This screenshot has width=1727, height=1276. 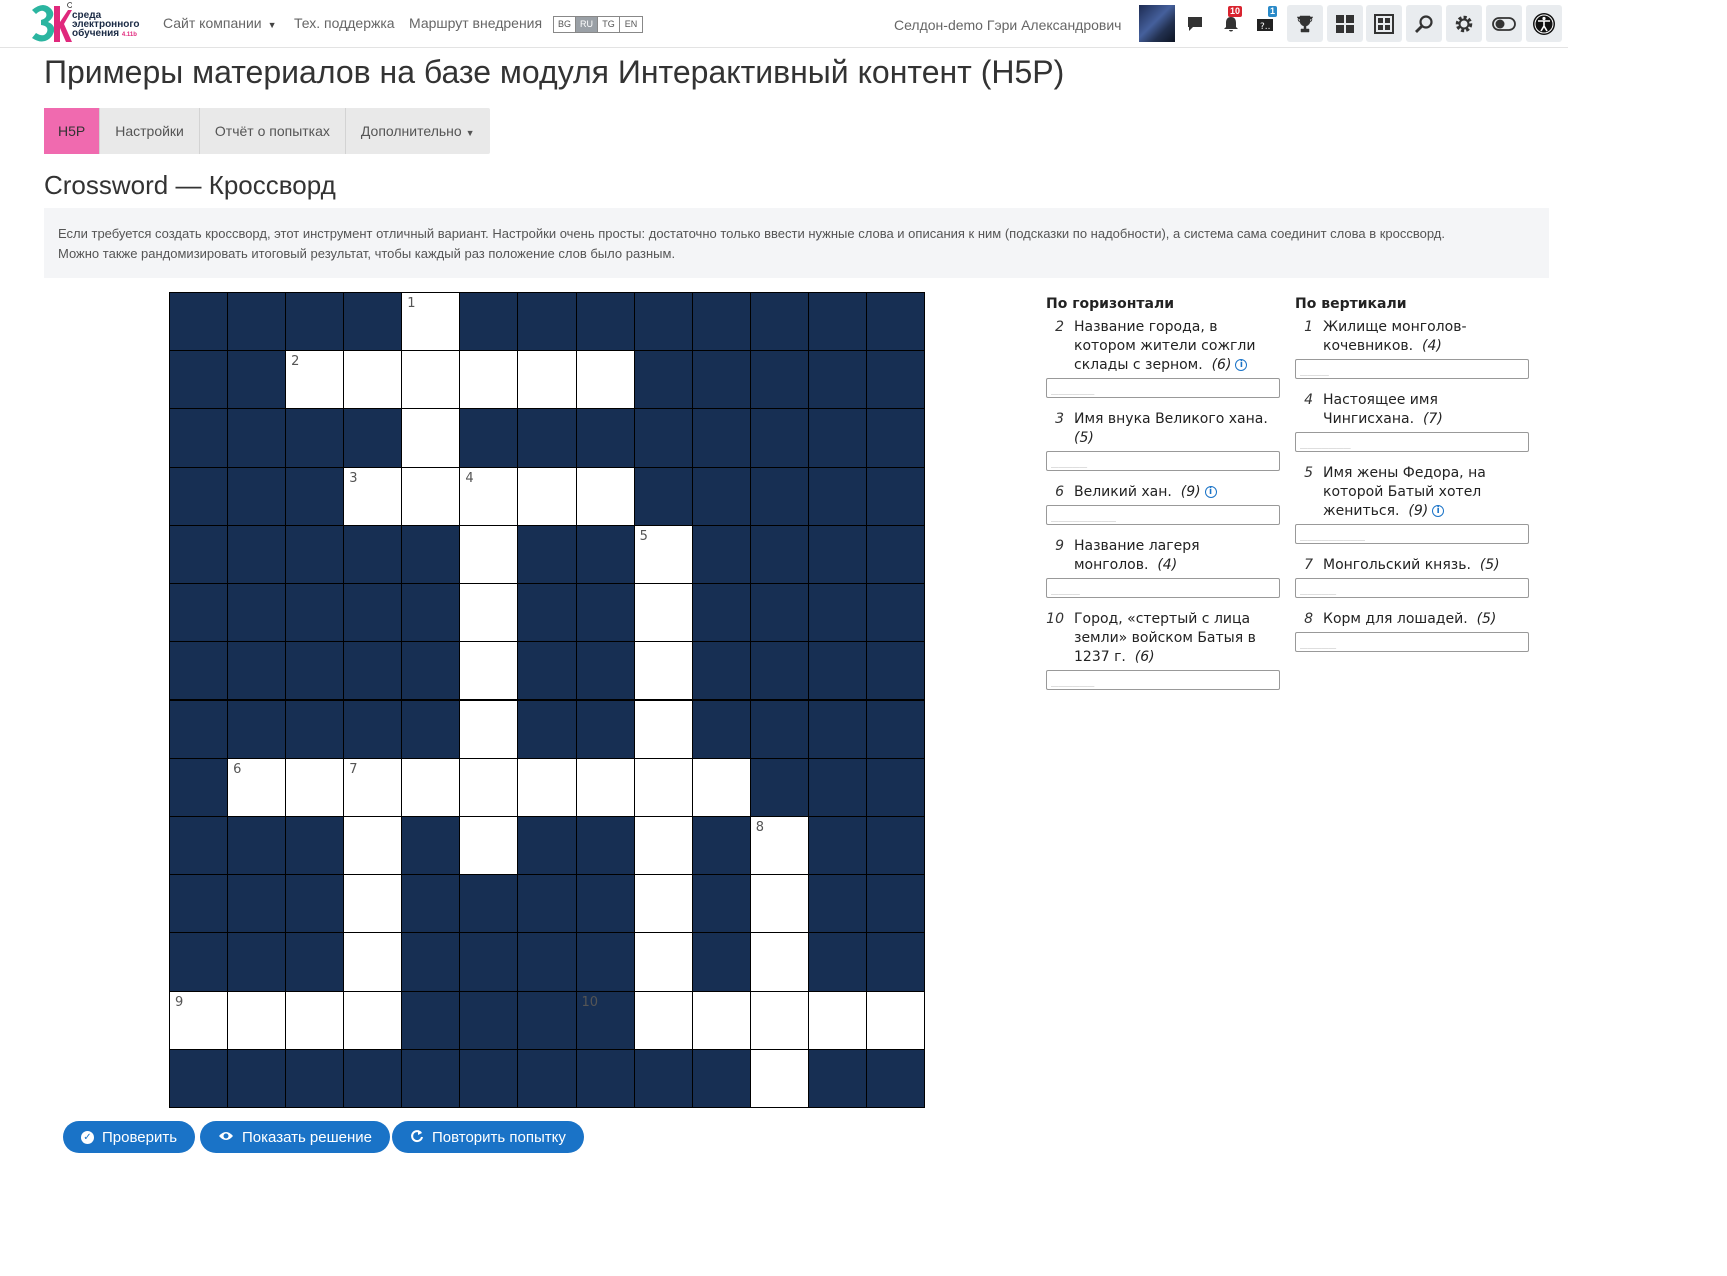 I want to click on check-button: ✓ Проверить, so click(x=129, y=1137).